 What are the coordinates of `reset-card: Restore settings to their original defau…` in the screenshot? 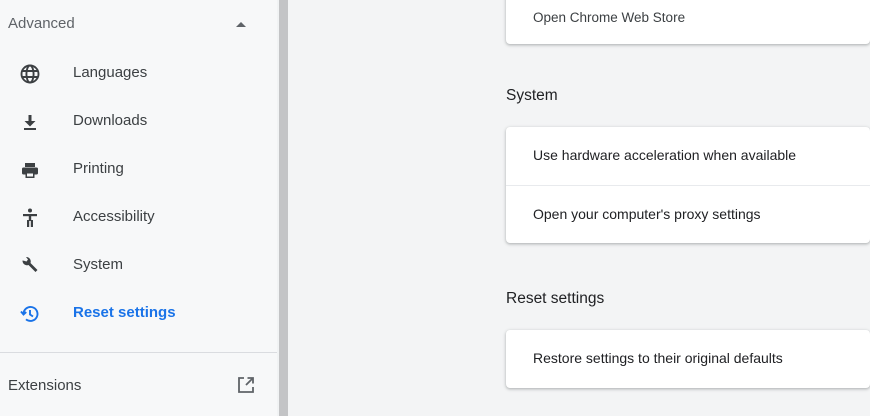 It's located at (688, 359).